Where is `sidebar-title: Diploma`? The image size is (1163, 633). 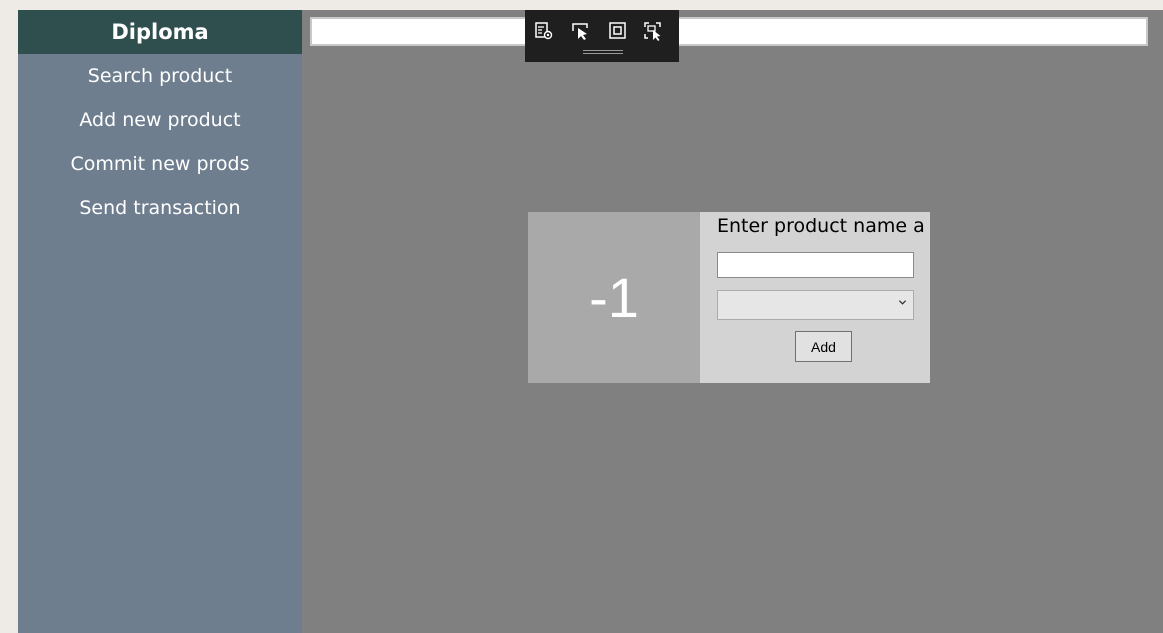
sidebar-title: Diploma is located at coordinates (160, 32).